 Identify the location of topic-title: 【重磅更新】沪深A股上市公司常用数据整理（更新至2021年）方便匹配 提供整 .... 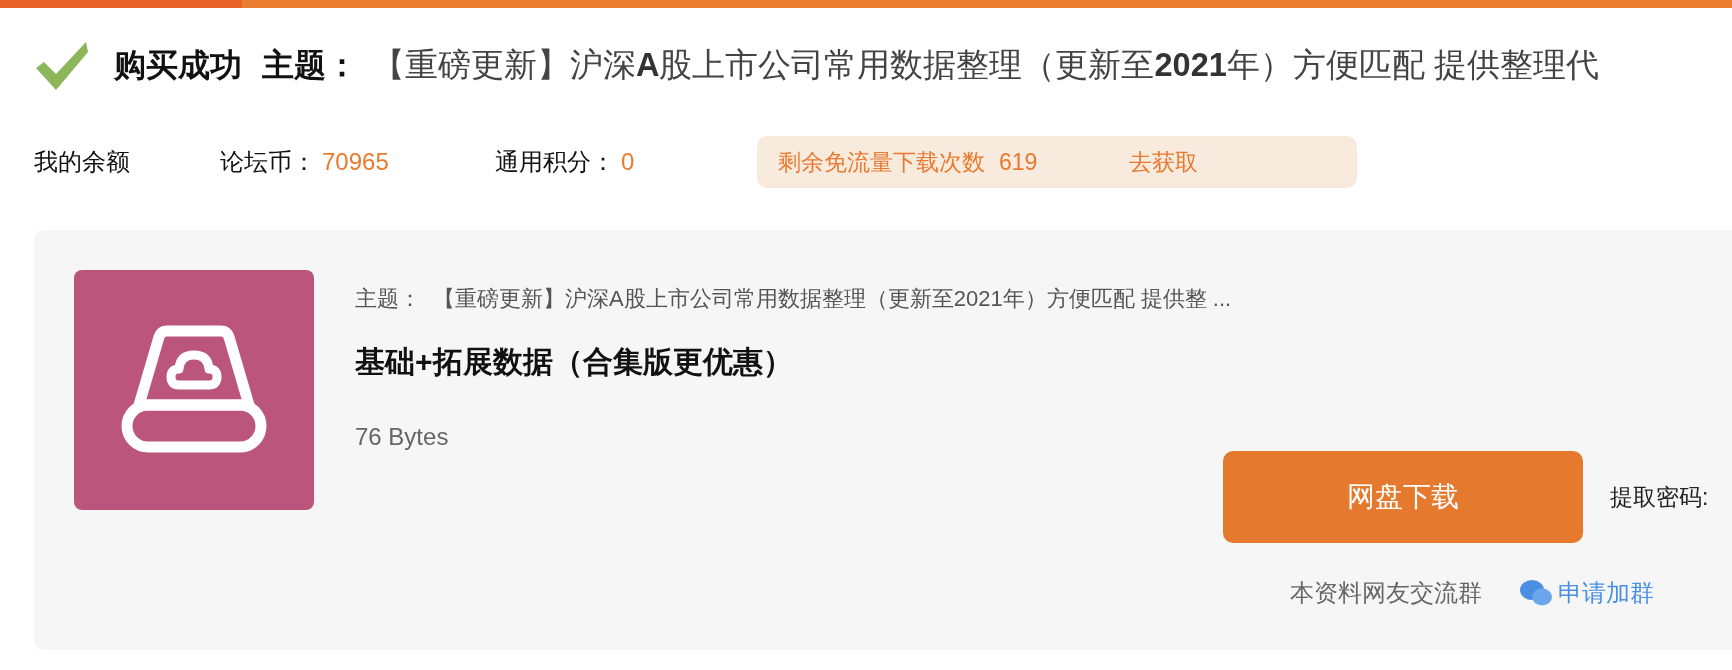
(832, 299).